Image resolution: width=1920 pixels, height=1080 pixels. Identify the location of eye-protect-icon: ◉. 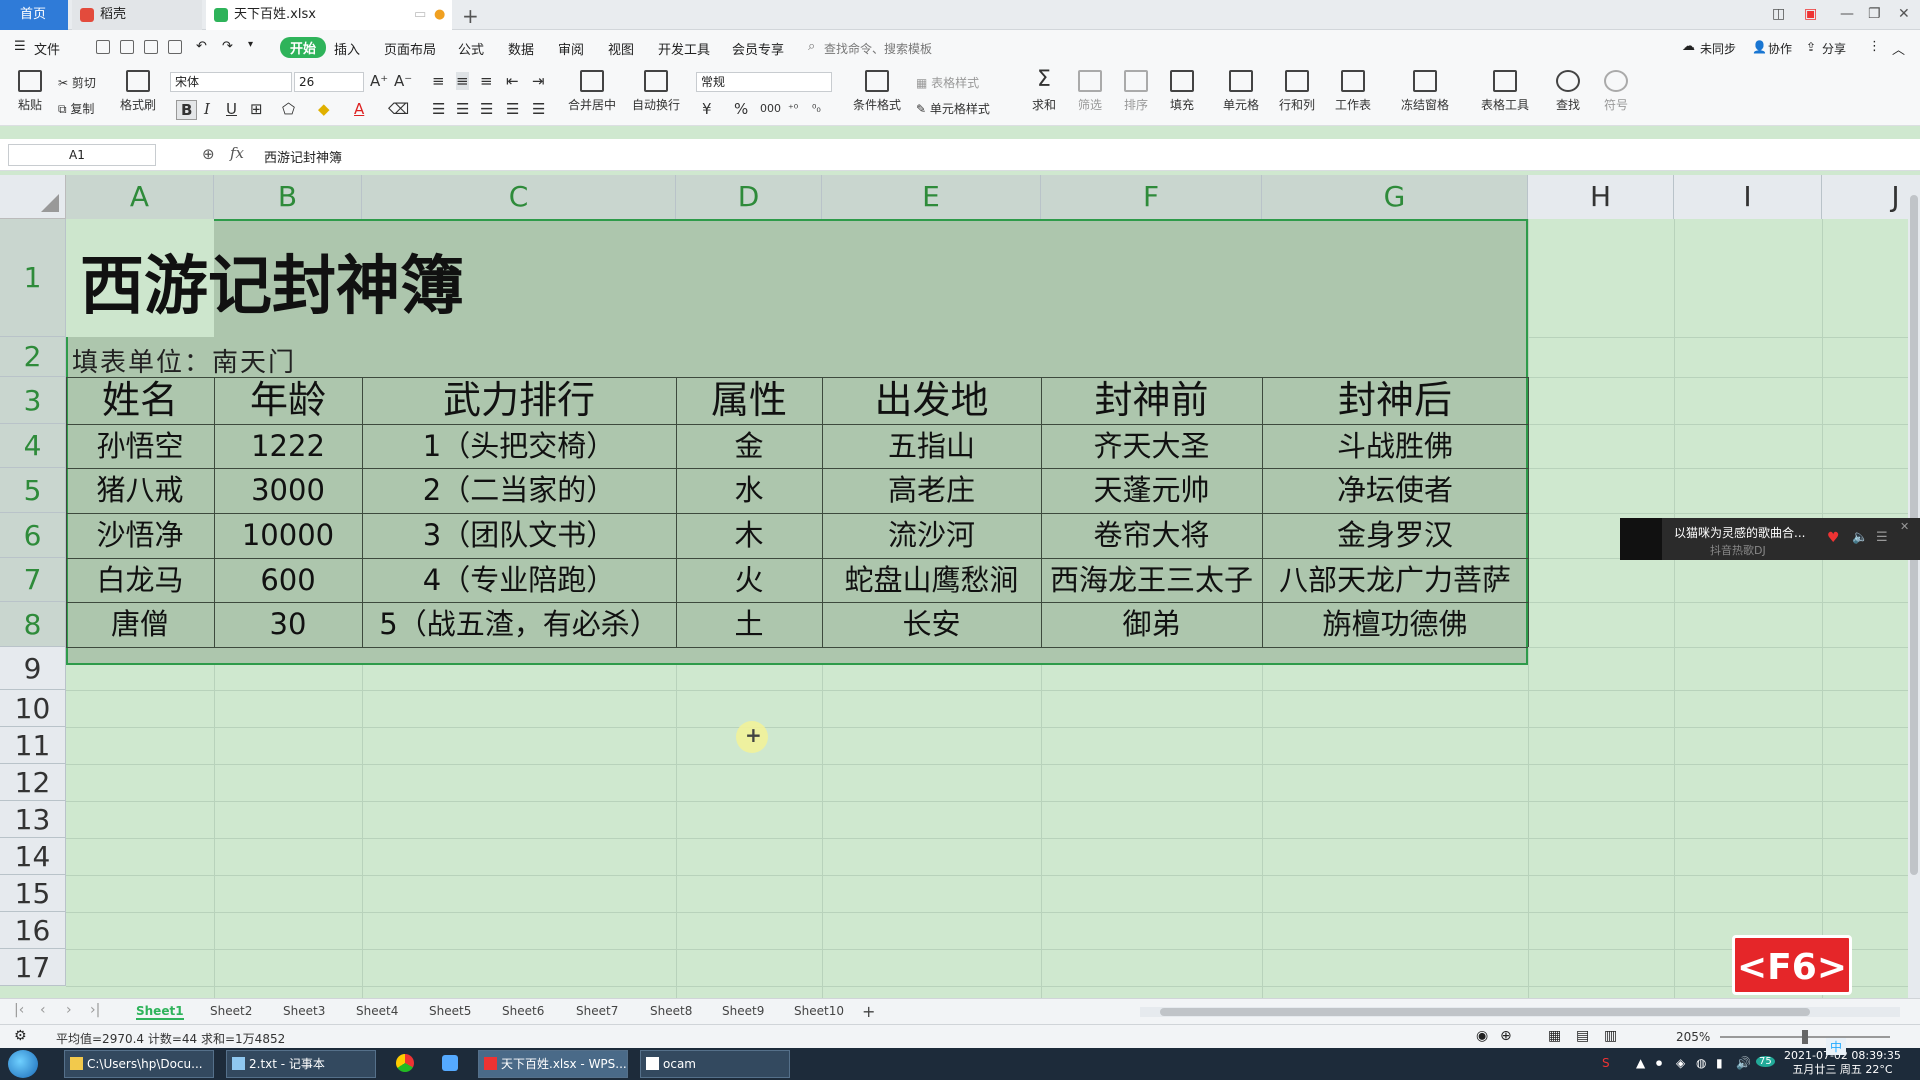
(1482, 1036).